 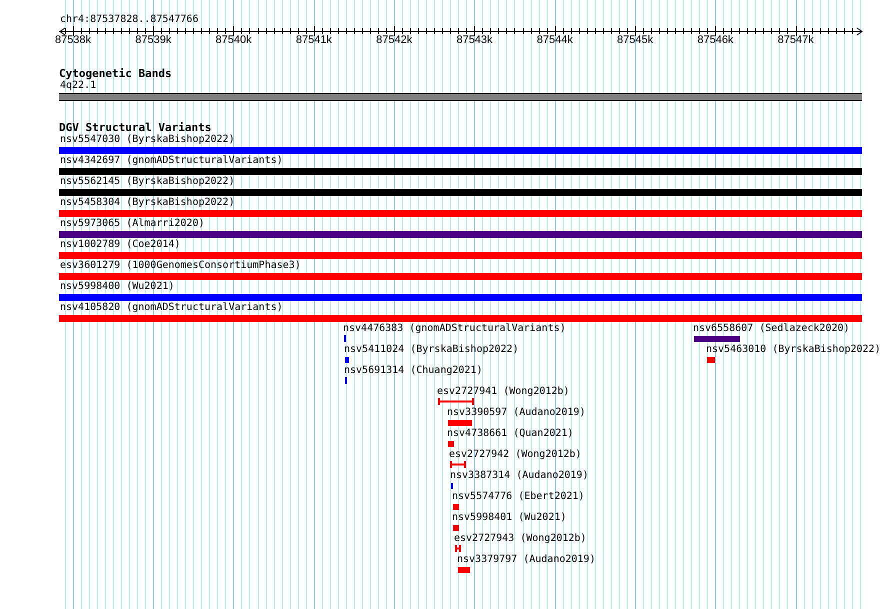 I want to click on ruler-tick-label: 87542k, so click(x=394, y=40).